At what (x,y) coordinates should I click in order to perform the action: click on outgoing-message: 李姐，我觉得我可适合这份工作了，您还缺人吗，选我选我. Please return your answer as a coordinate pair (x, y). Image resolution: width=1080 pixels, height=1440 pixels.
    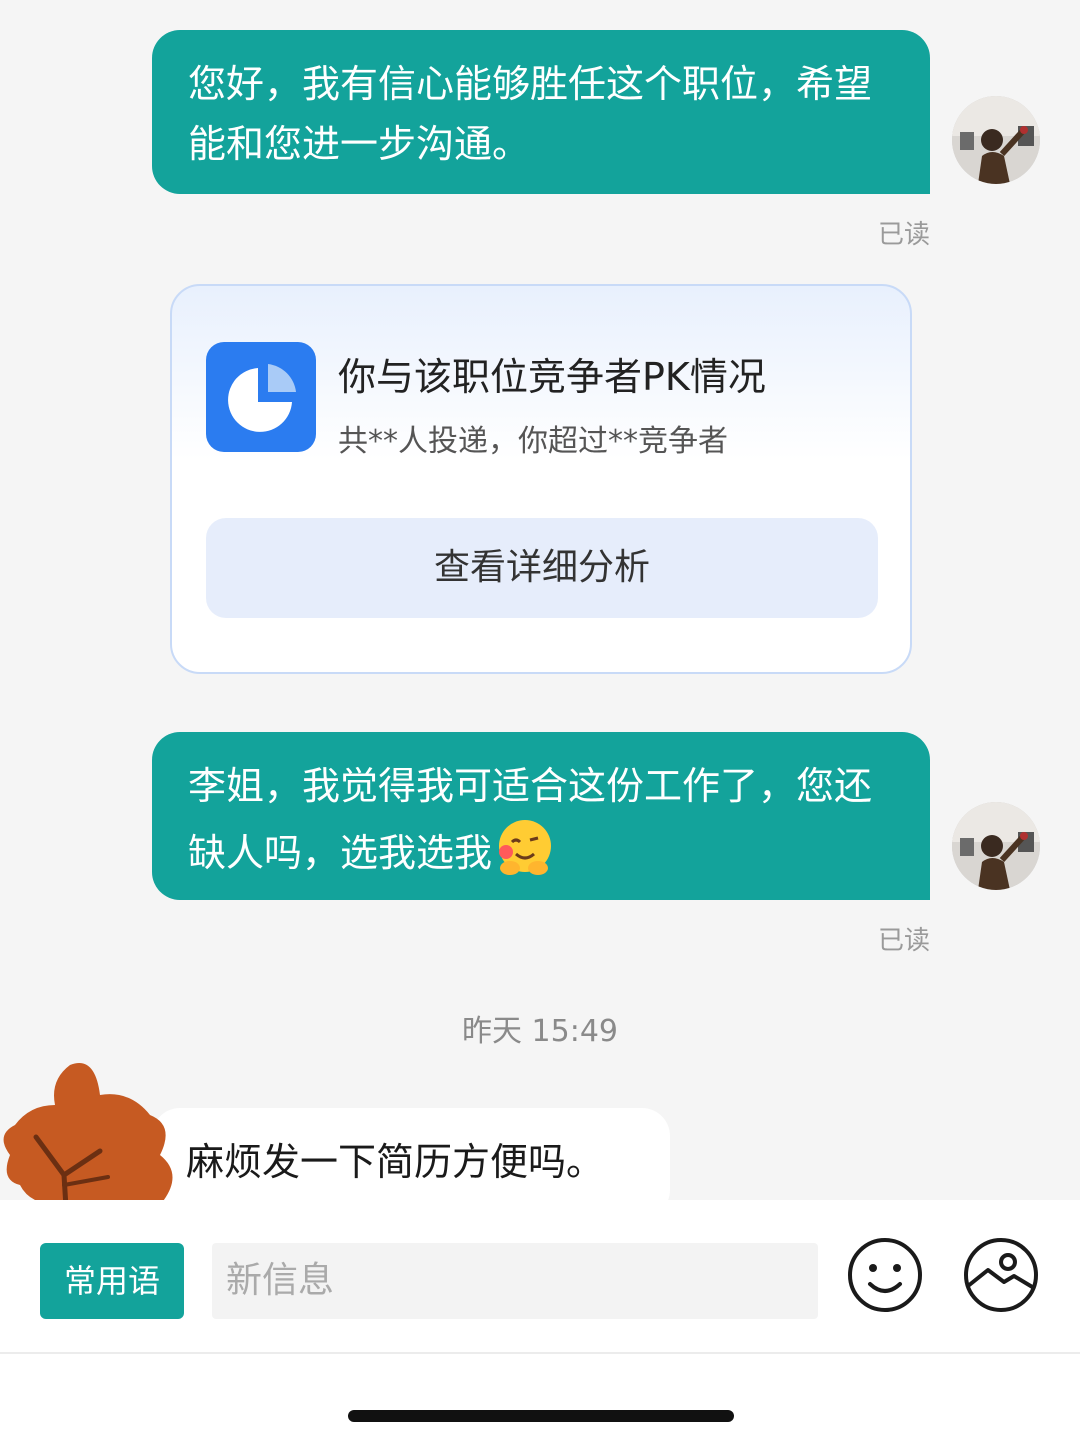
    Looking at the image, I should click on (541, 816).